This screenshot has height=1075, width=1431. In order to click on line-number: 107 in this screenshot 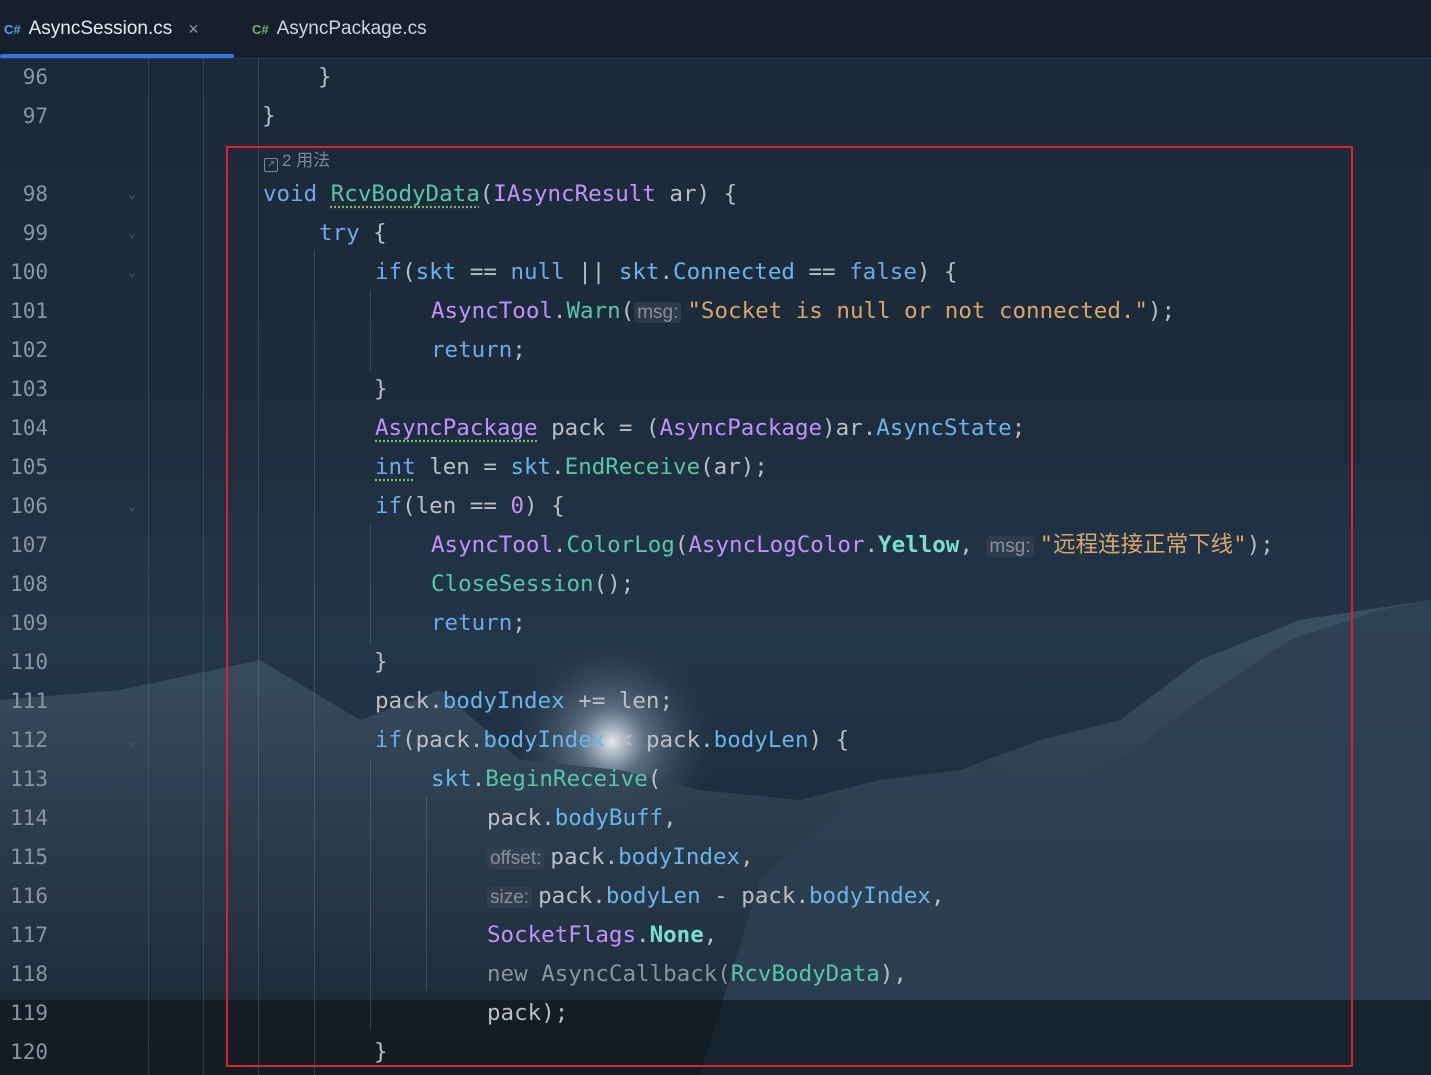, I will do `click(29, 545)`.